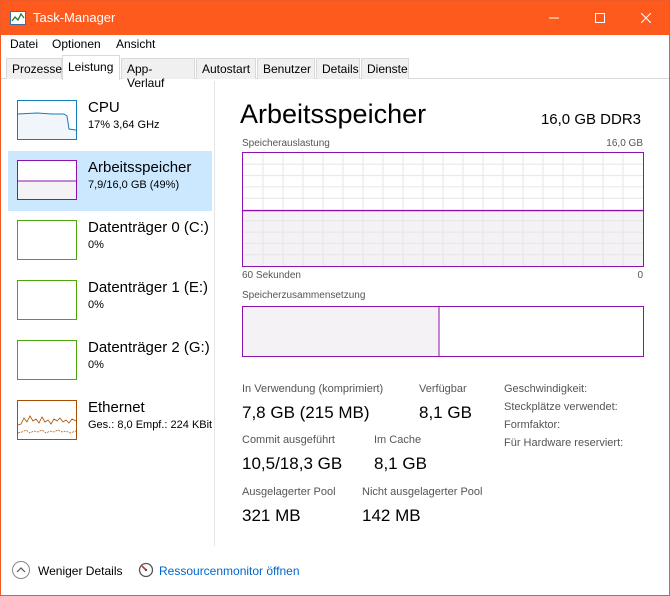  What do you see at coordinates (47, 180) in the screenshot?
I see `memory-thumbnail-graph` at bounding box center [47, 180].